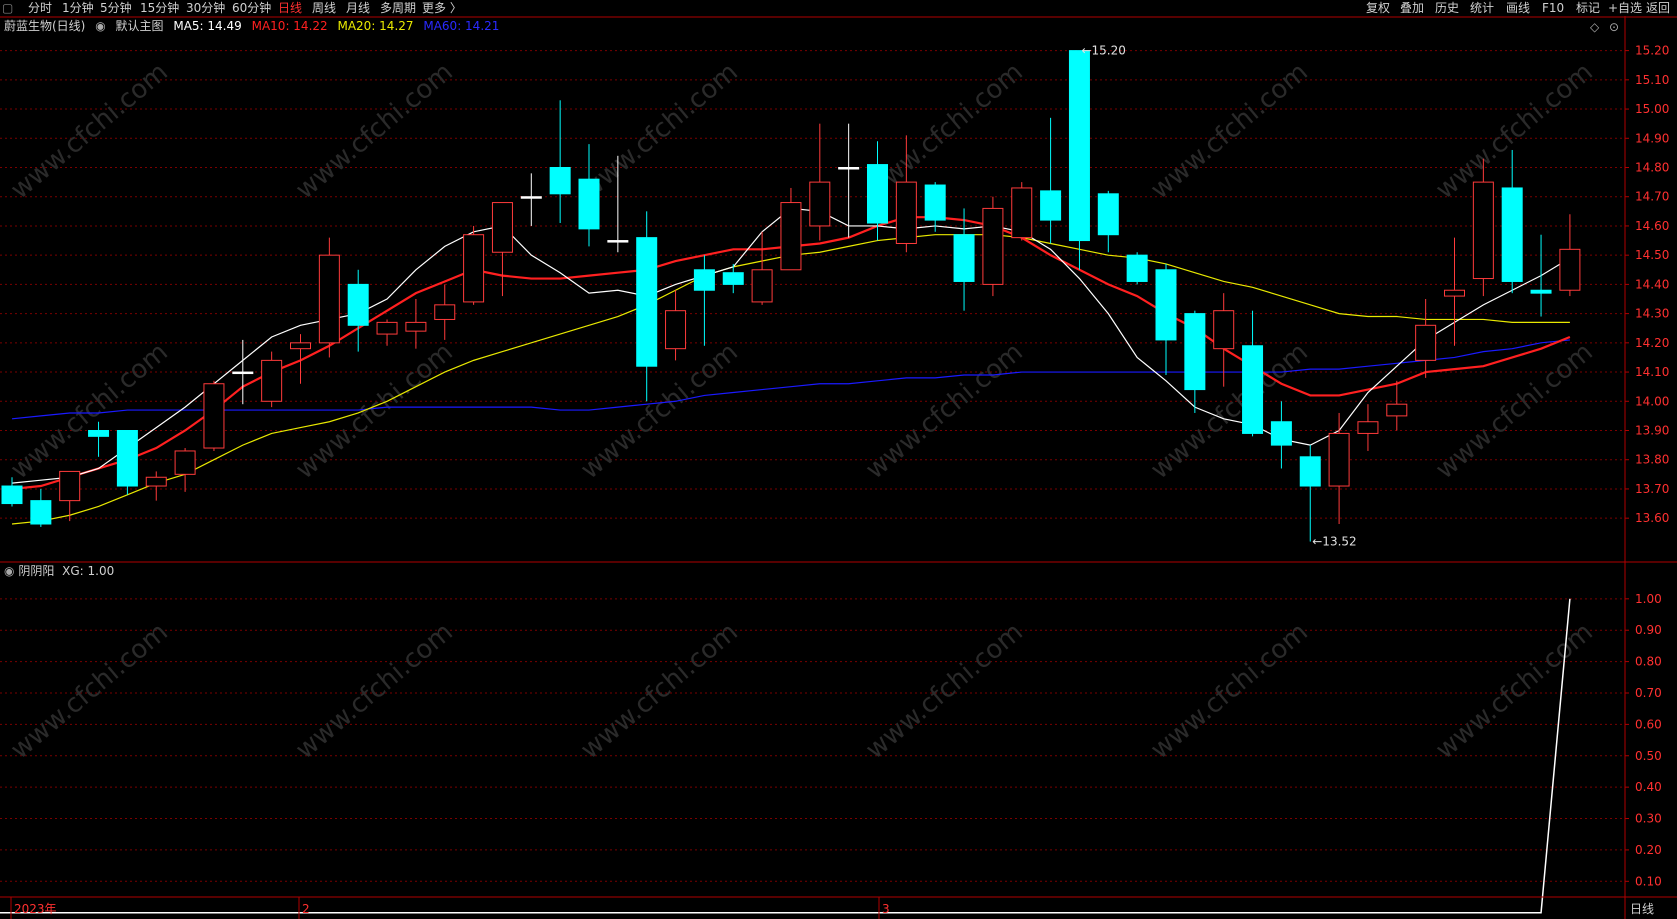 The height and width of the screenshot is (919, 1677). What do you see at coordinates (251, 8) in the screenshot?
I see `period-tab-5: 60分钟` at bounding box center [251, 8].